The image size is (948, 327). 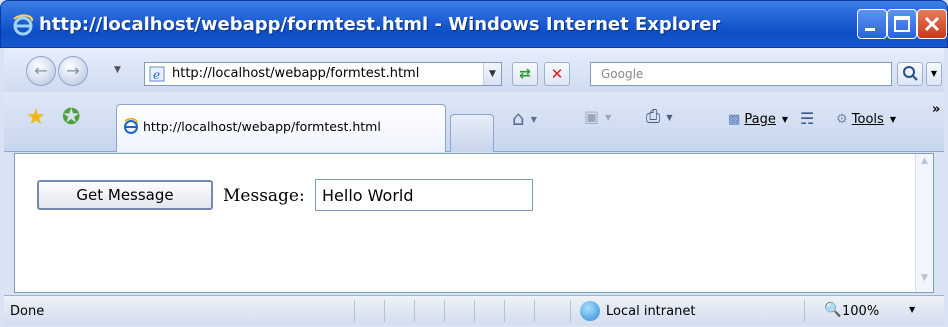 I want to click on forward-arrow-icon: →, so click(x=73, y=70).